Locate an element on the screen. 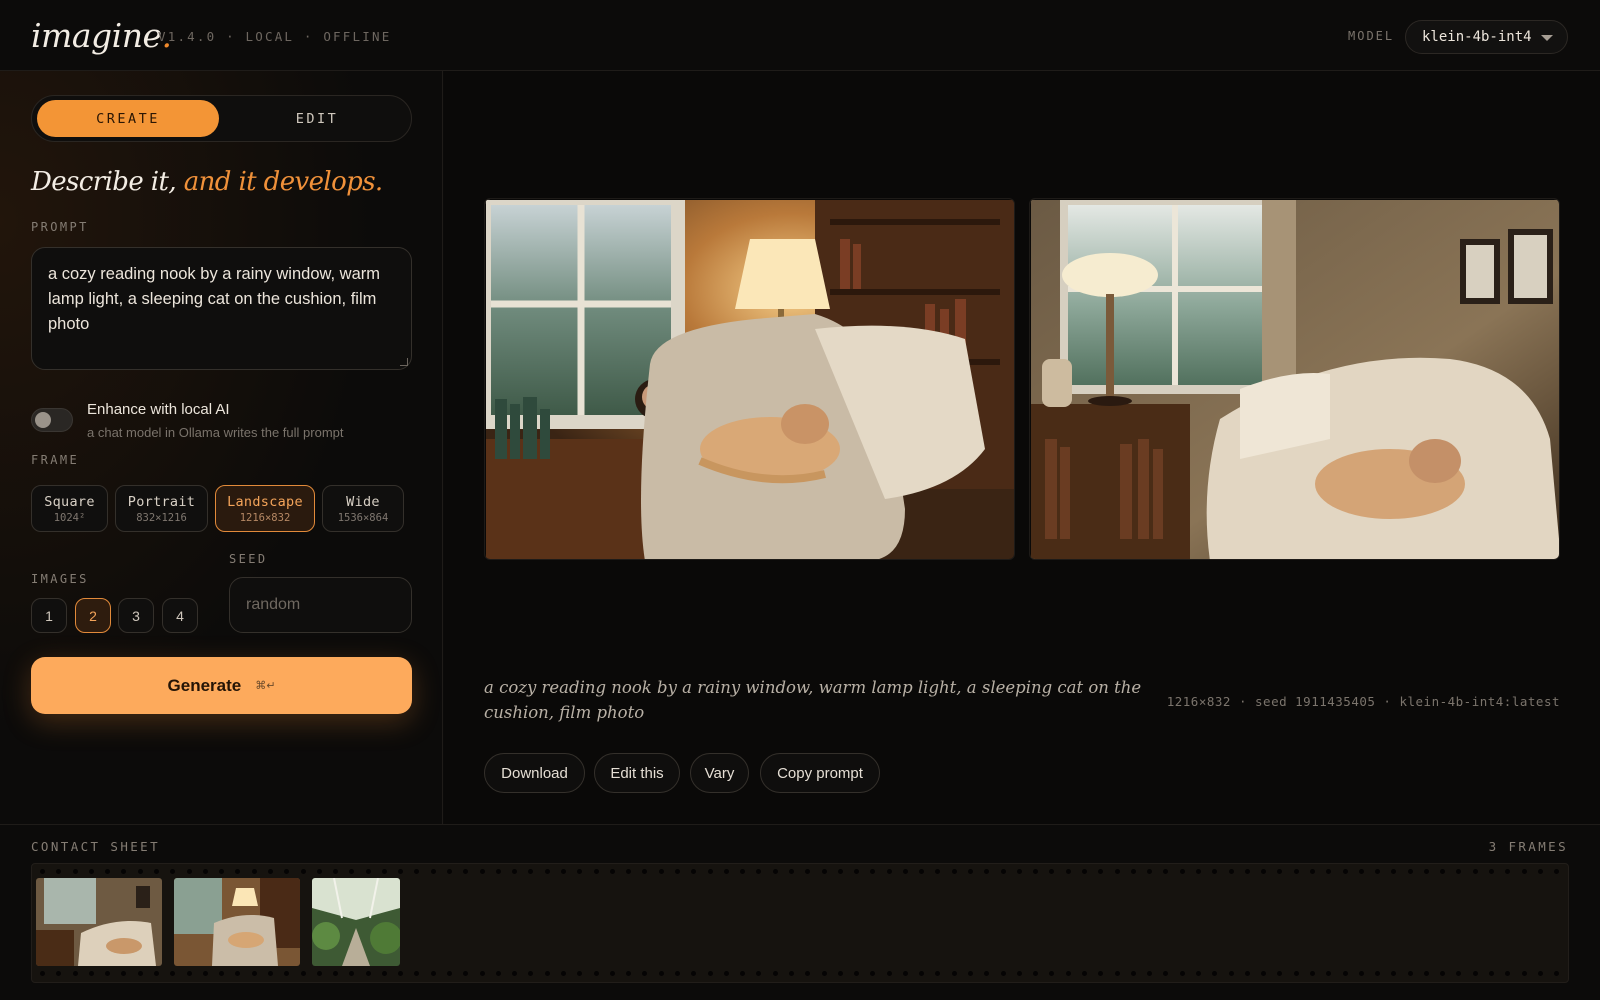 Image resolution: width=1600 pixels, height=1000 pixels. contact-sheet-label: CONTACT SHEET is located at coordinates (96, 846).